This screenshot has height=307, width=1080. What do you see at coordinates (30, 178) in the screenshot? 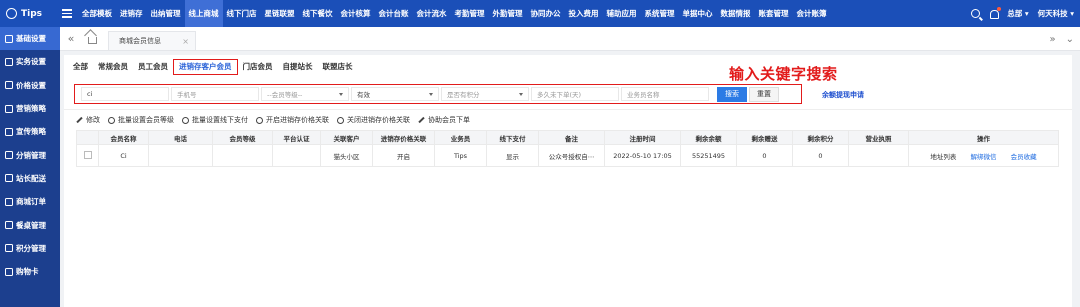
I see `sidebar-item-station-delivery: 站长配送` at bounding box center [30, 178].